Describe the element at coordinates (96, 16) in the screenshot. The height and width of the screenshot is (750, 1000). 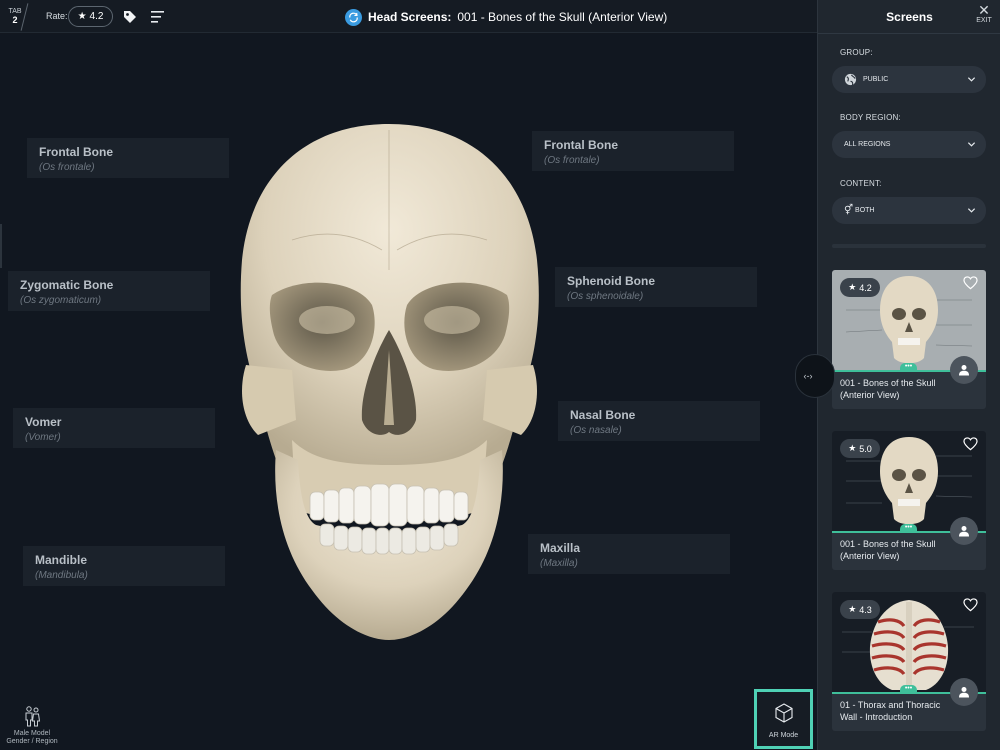
I see `rate-value: 4.2` at that location.